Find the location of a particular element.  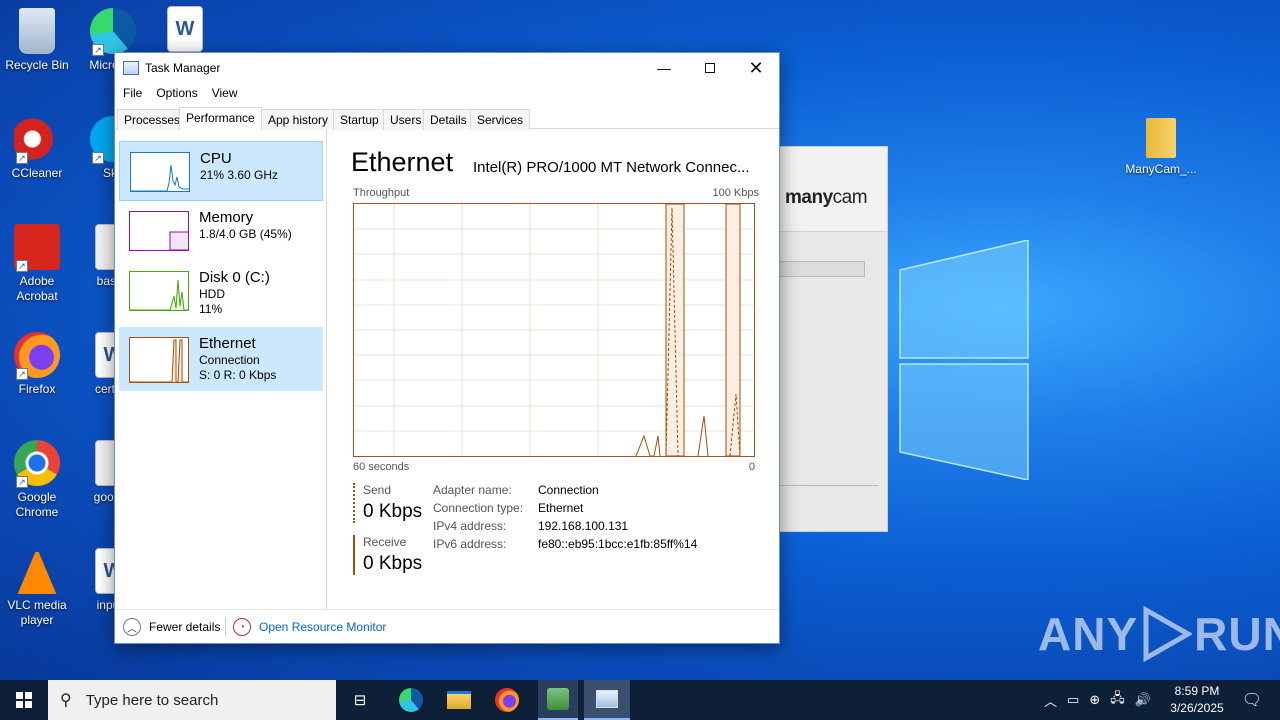

sidebar-item-title: Ethernet is located at coordinates (227, 343).